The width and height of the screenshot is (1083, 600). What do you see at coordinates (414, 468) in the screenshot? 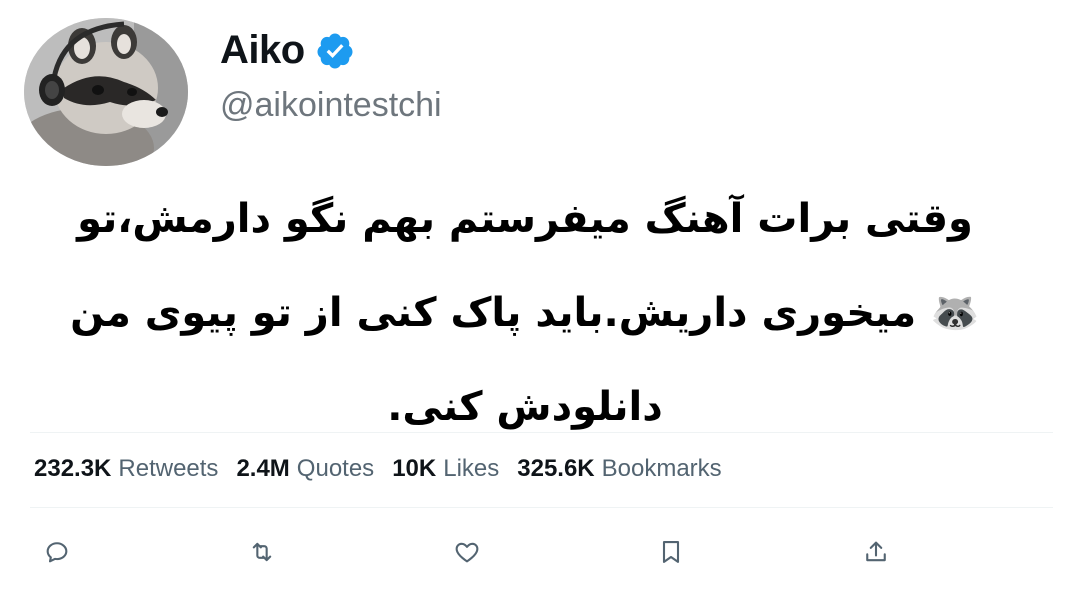
I see `stat-value: 10K` at bounding box center [414, 468].